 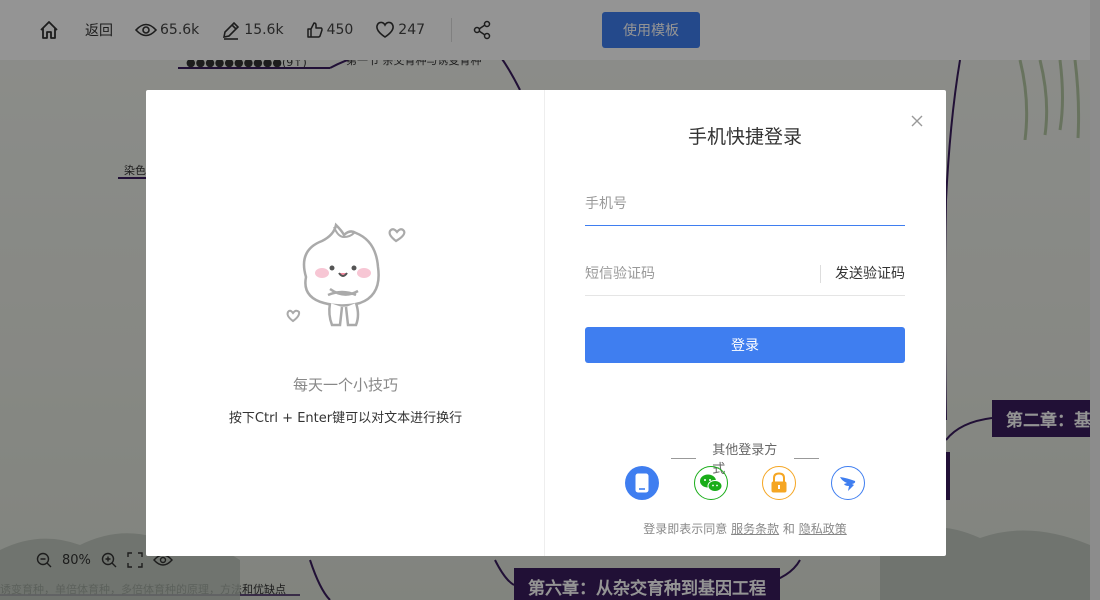 I want to click on agreement-and: 和, so click(x=788, y=529).